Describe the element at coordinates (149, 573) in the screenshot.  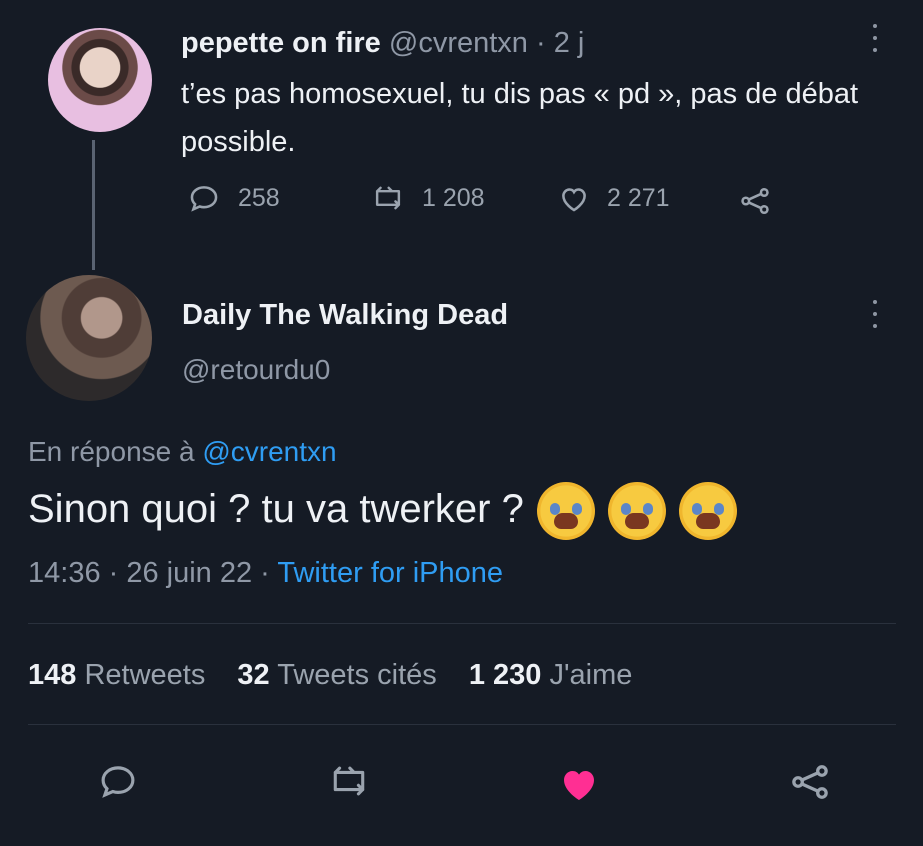
I see `tweet-timestamp: 14:36 · 26 juin 22 ·` at that location.